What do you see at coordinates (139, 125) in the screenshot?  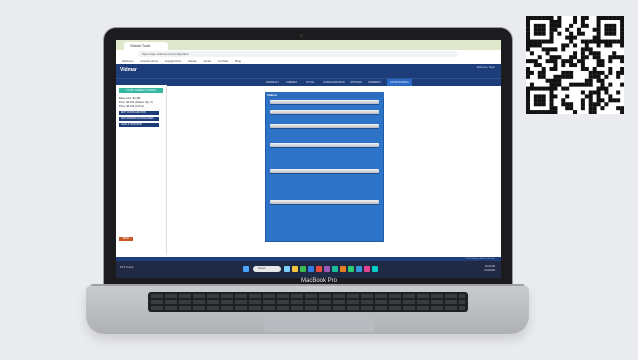 I see `save-continue-button: SAVE & CONTINUE` at bounding box center [139, 125].